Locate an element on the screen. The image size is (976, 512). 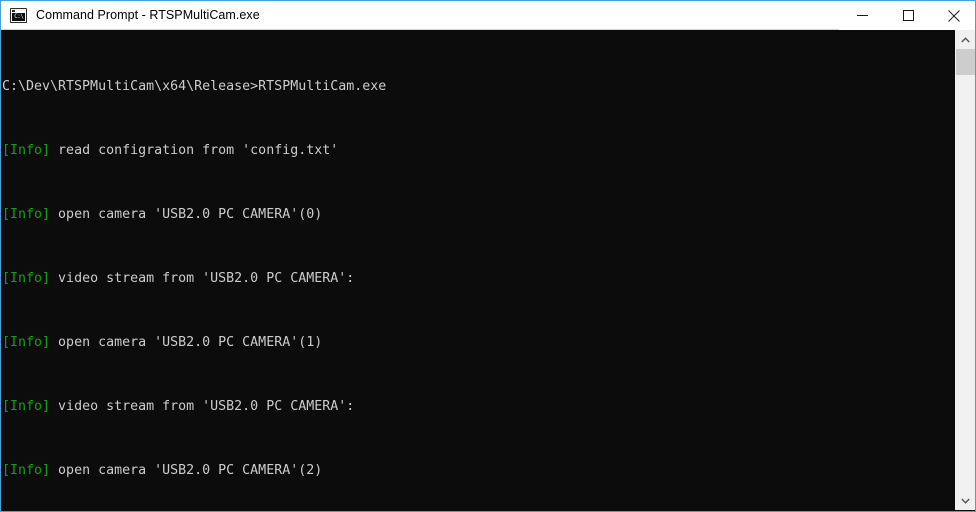
scrollbar-thumb is located at coordinates (965, 62).